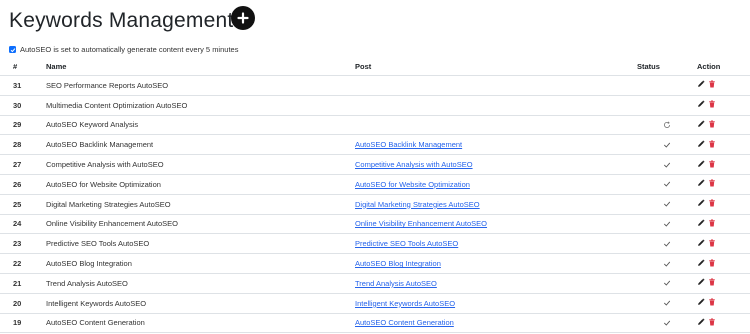 The height and width of the screenshot is (334, 750). I want to click on row-number: 28, so click(23, 145).